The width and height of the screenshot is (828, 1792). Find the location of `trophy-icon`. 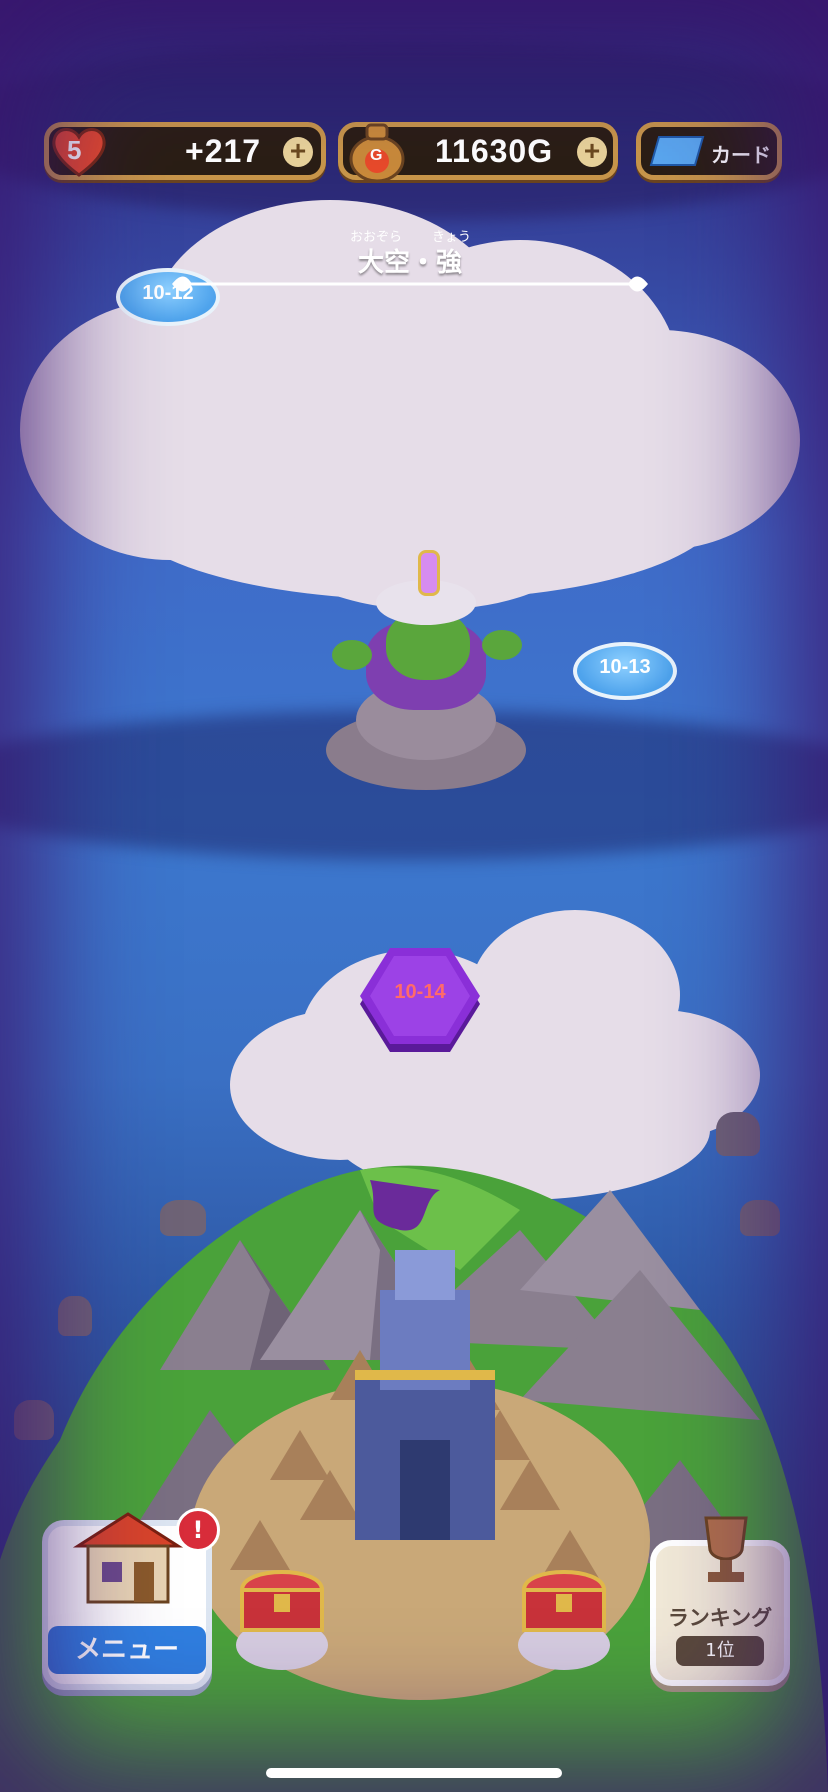

trophy-icon is located at coordinates (726, 1549).